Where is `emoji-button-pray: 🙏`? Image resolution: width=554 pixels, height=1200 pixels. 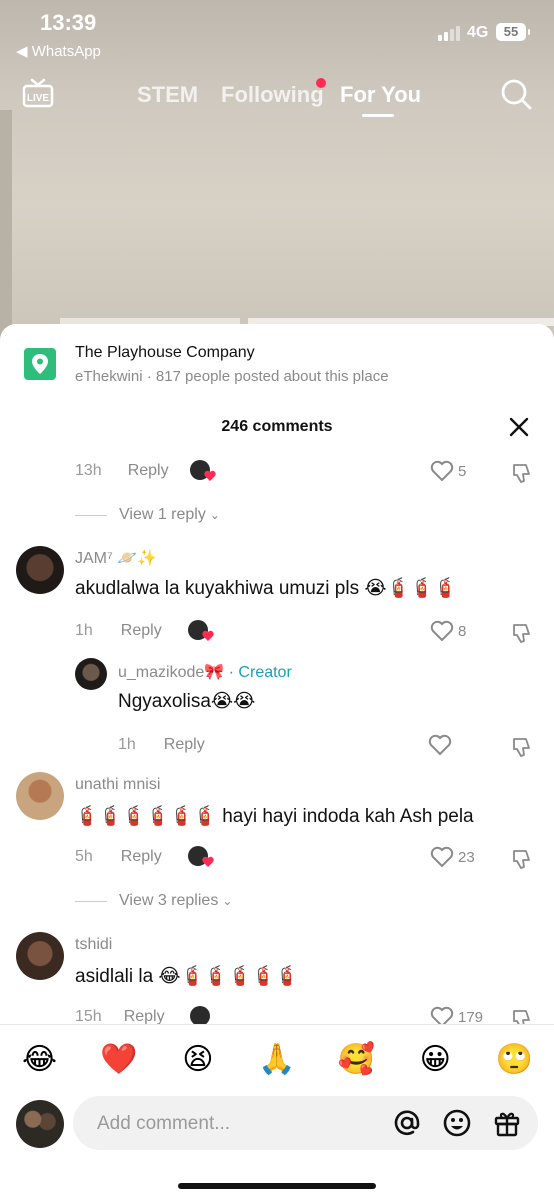 emoji-button-pray: 🙏 is located at coordinates (277, 1059).